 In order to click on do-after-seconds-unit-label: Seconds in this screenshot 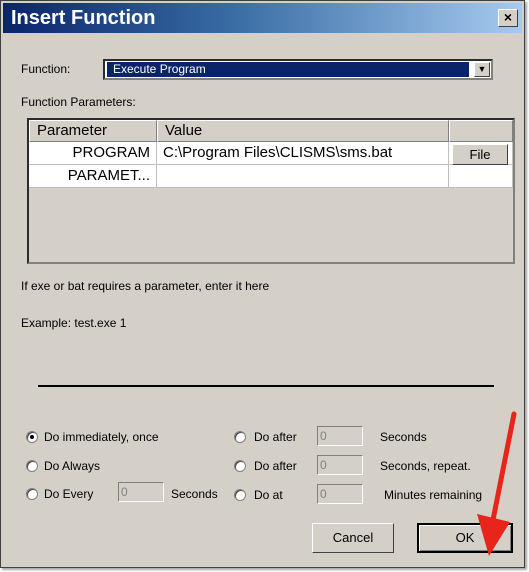, I will do `click(403, 437)`.